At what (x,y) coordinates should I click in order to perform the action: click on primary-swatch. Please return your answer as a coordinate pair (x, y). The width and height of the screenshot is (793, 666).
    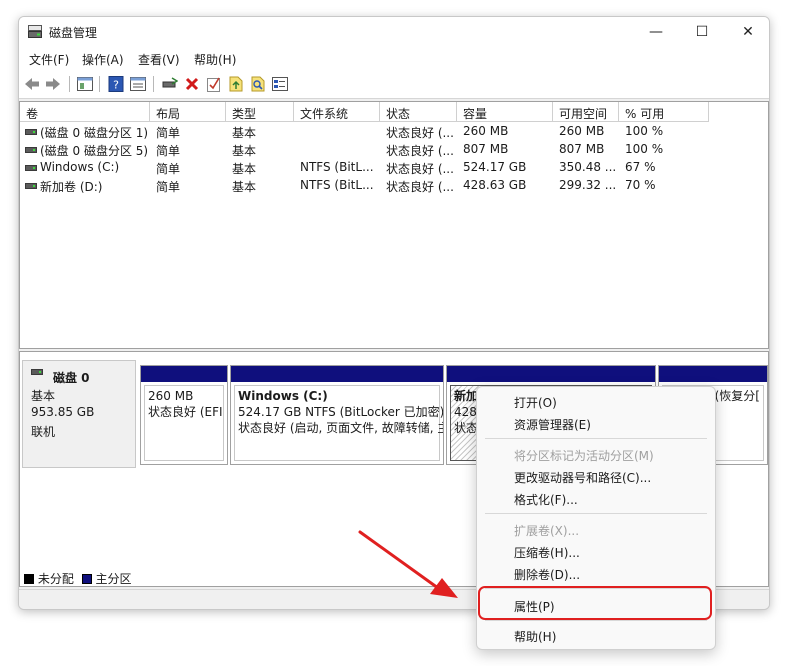
    Looking at the image, I should click on (86, 579).